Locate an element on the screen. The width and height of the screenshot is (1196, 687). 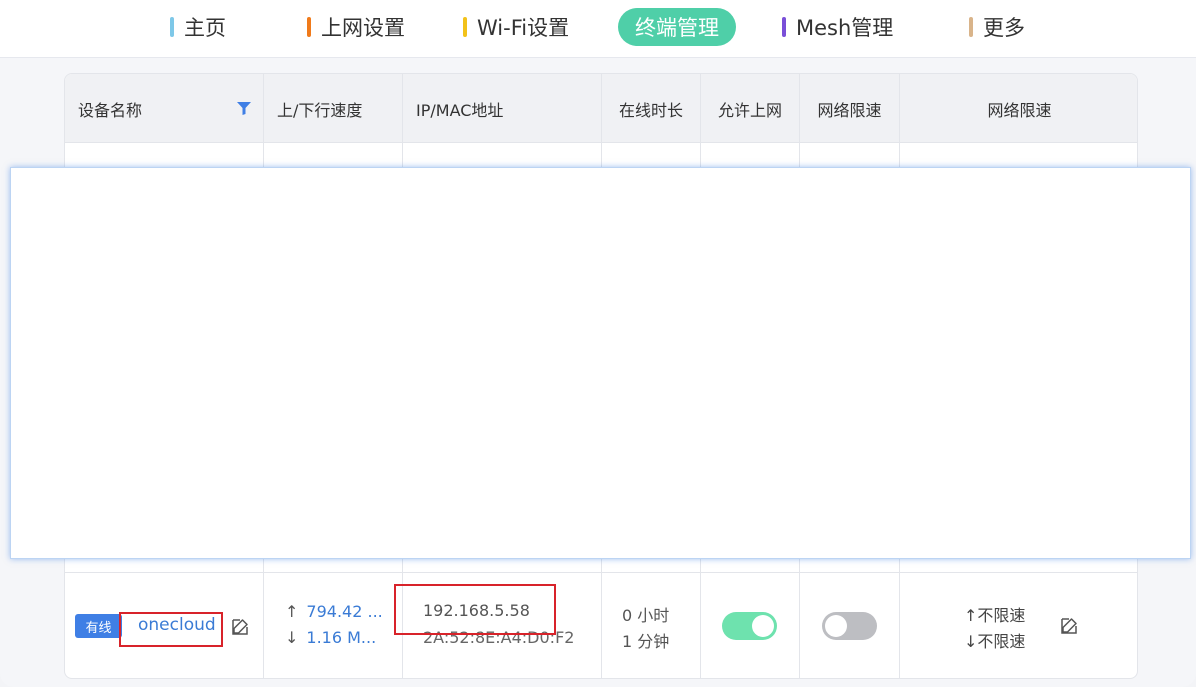
nav-item-label: Mesh管理 is located at coordinates (845, 28).